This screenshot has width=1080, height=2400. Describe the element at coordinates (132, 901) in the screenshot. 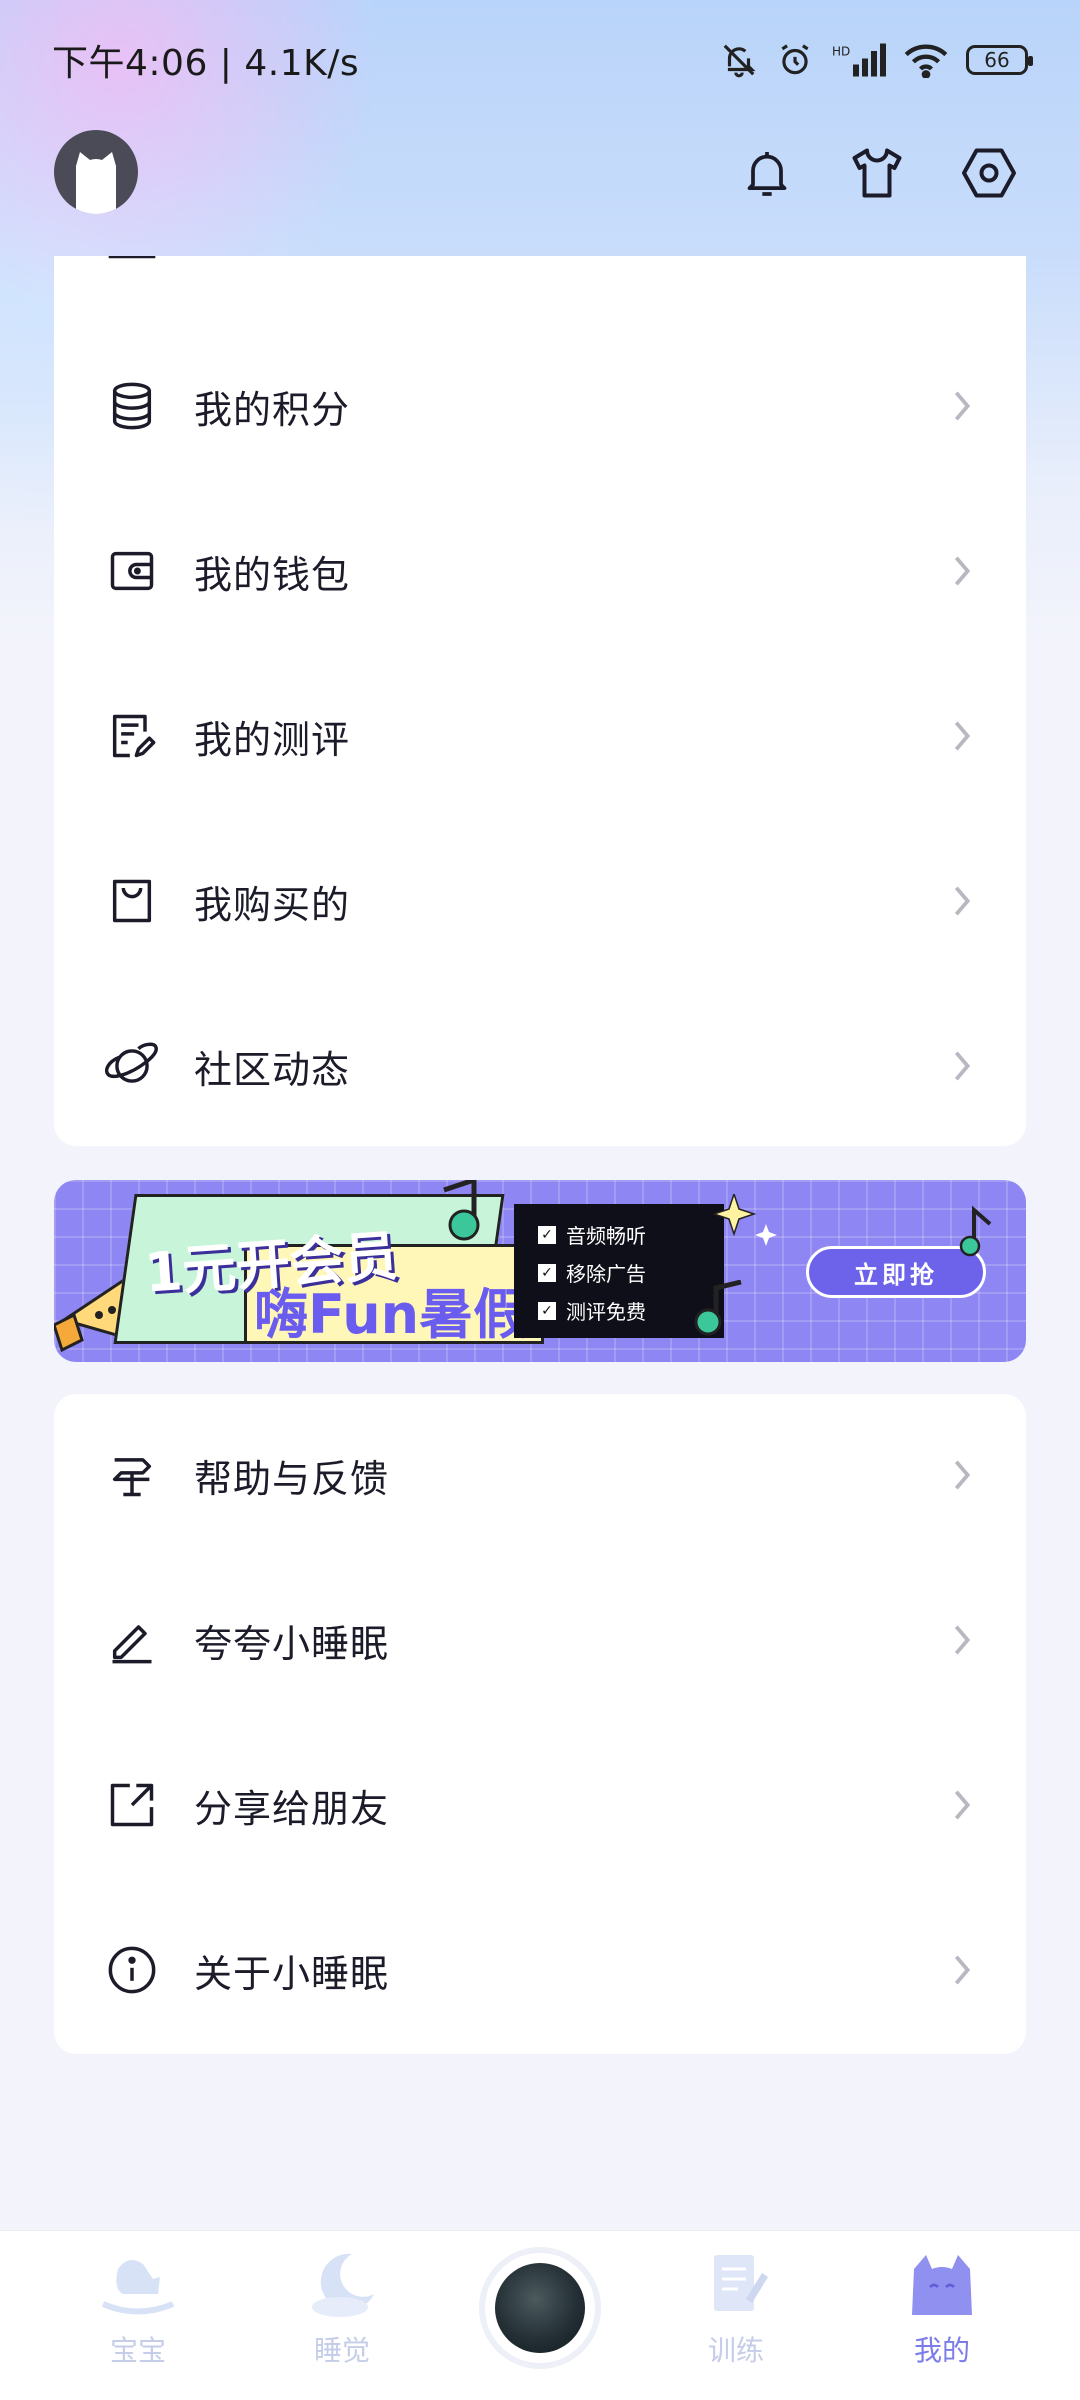

I see `shopping-bag-icon` at that location.